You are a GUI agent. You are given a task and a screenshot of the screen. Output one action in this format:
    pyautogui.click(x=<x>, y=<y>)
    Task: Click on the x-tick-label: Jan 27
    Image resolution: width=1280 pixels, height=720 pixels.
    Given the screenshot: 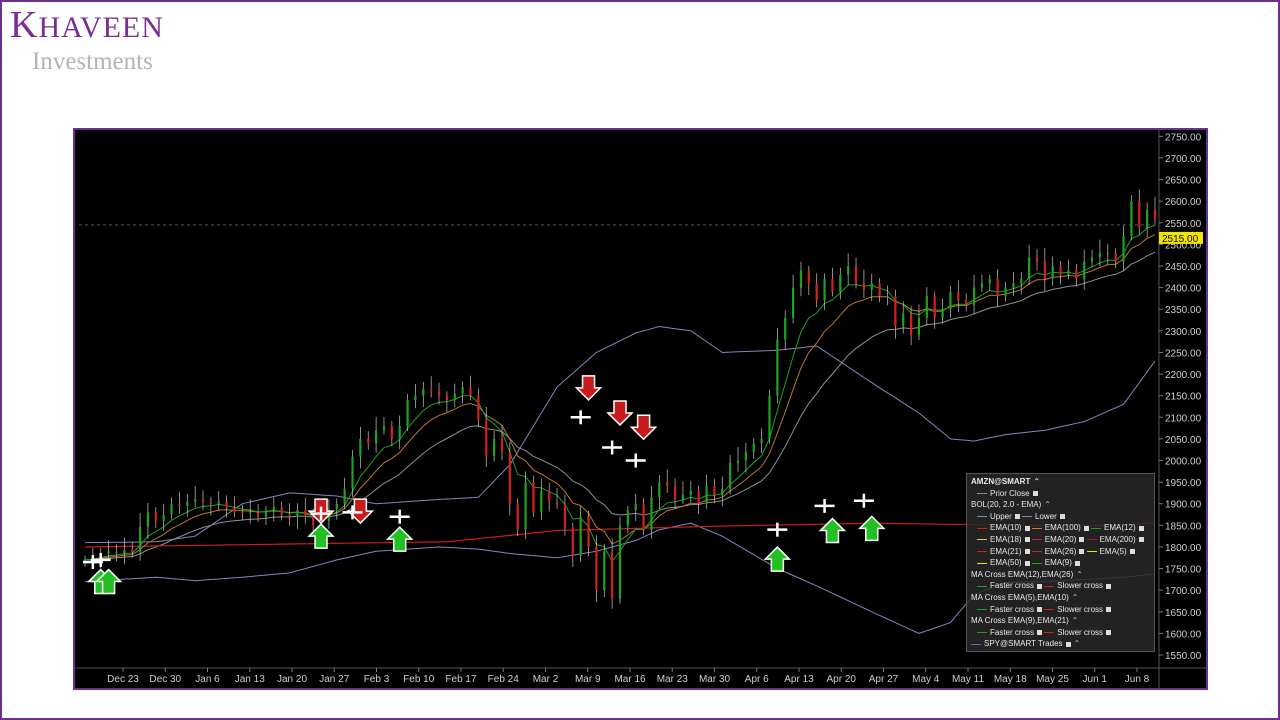 What is the action you would take?
    pyautogui.click(x=334, y=679)
    